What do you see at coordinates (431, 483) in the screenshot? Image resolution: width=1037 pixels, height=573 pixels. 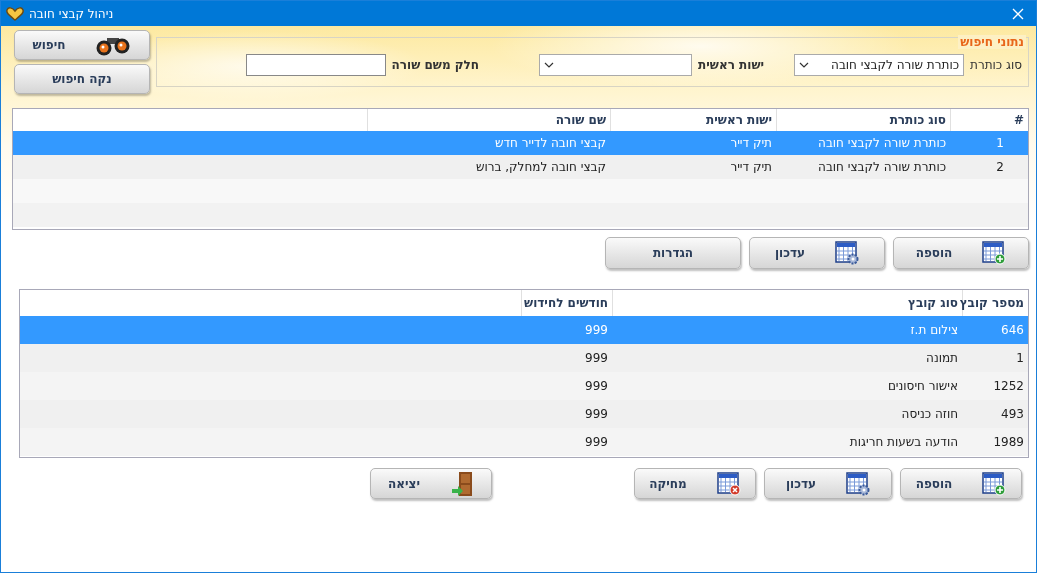 I see `exit-button: יציאה` at bounding box center [431, 483].